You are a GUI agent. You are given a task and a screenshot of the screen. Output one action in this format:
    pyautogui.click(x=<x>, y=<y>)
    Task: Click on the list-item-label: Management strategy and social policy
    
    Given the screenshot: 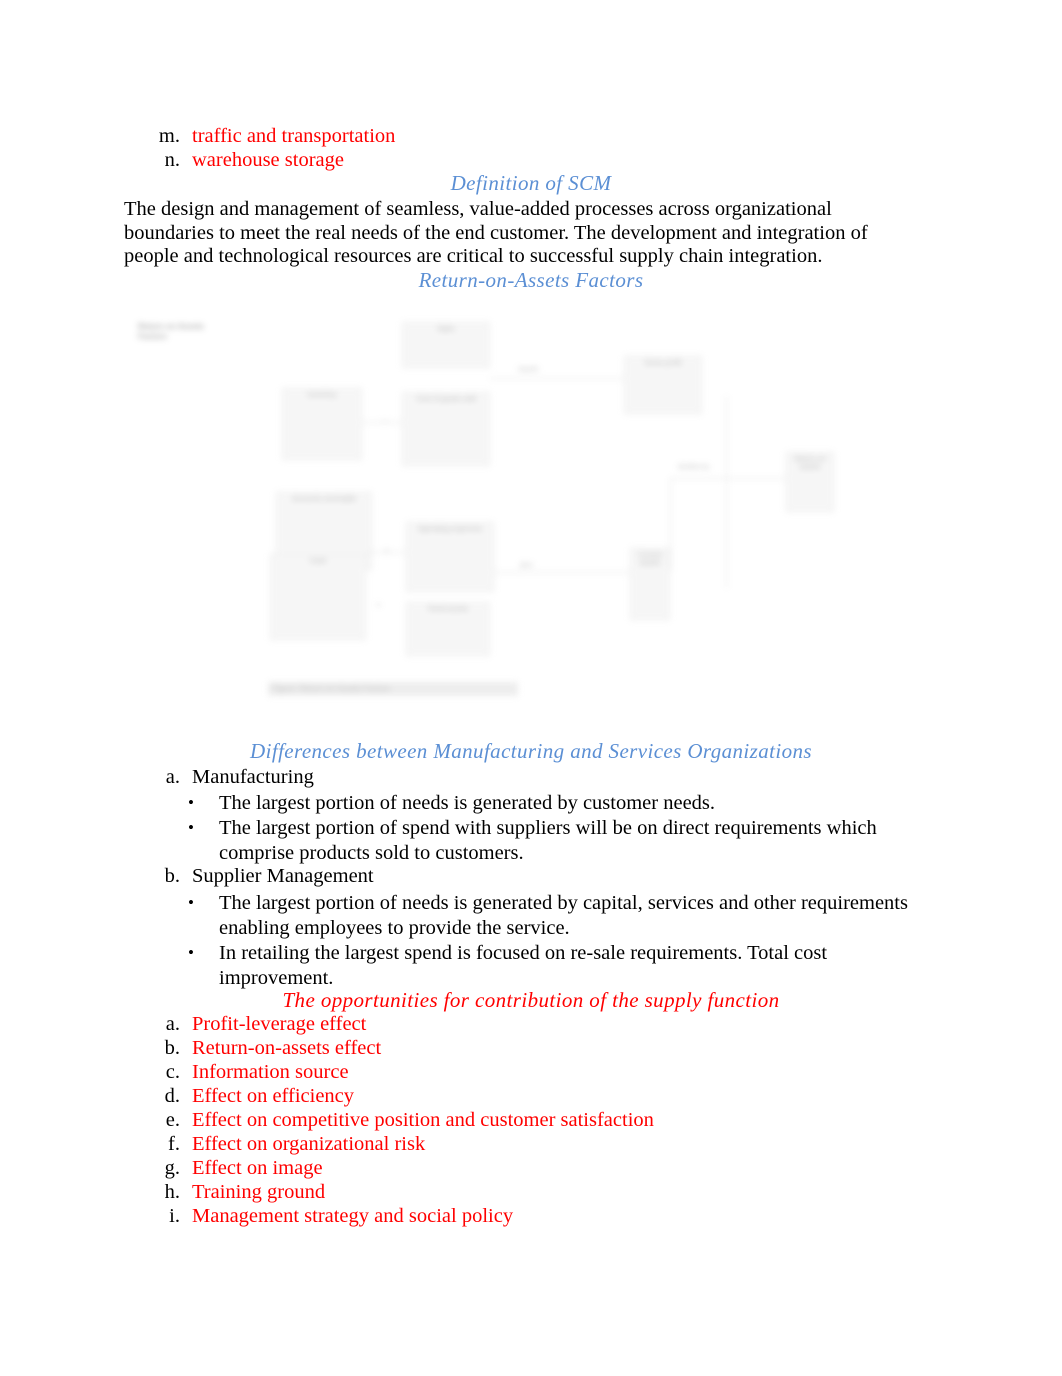 What is the action you would take?
    pyautogui.click(x=353, y=1216)
    